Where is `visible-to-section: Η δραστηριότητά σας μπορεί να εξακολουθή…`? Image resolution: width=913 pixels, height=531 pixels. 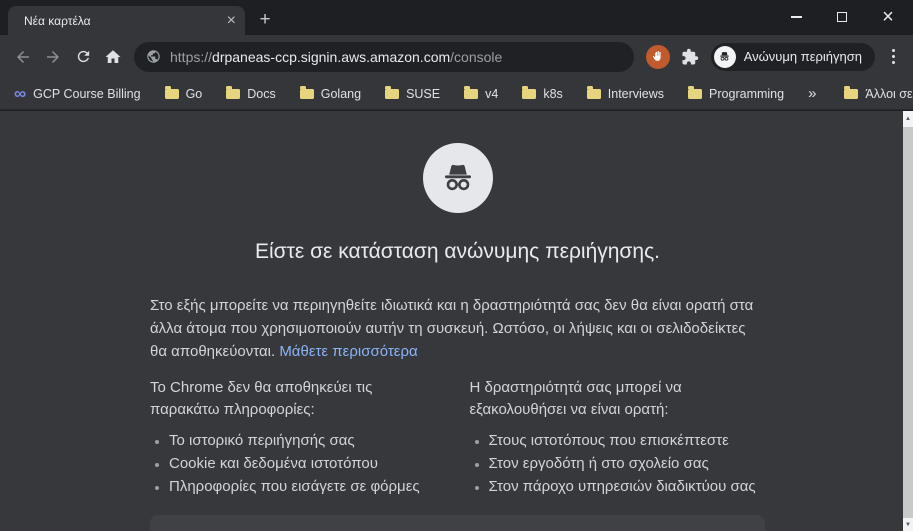
visible-to-section: Η δραστηριότητά σας μπορεί να εξακολουθή… is located at coordinates (618, 437).